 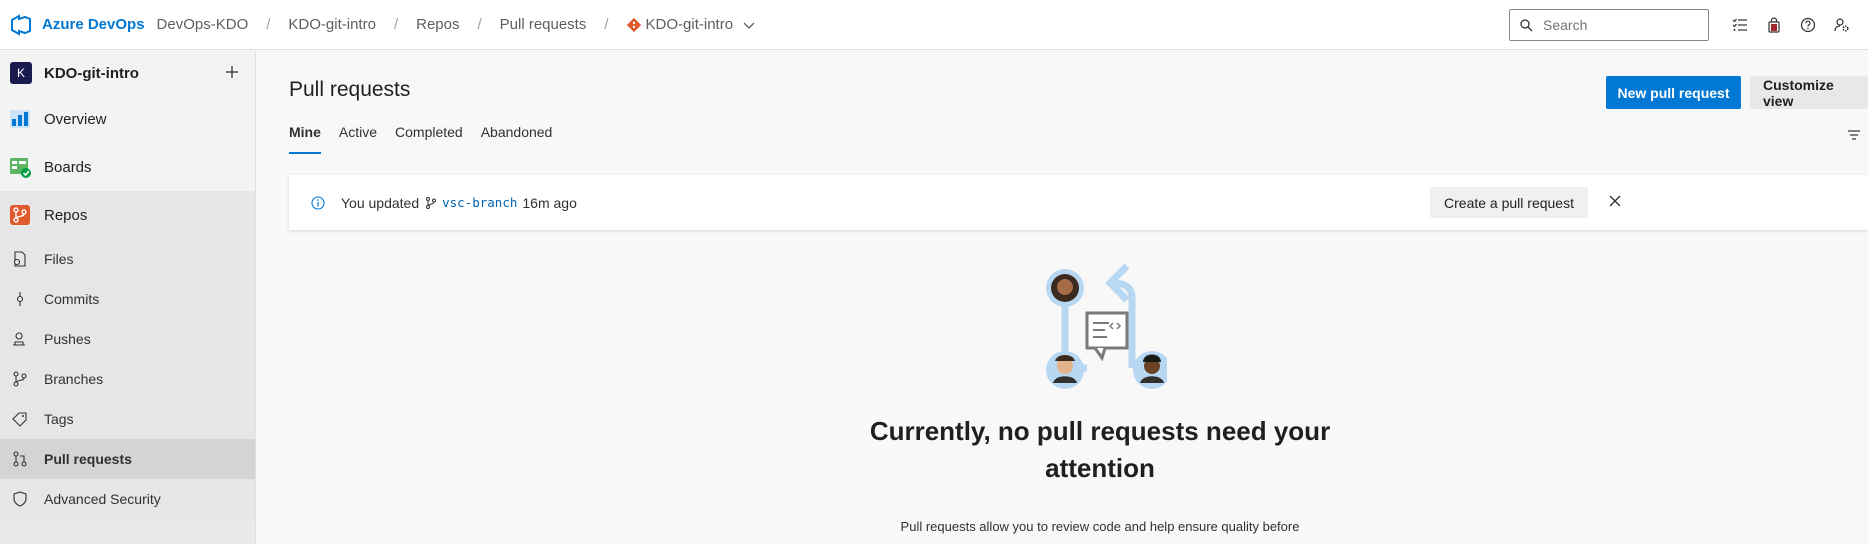 I want to click on azure-devops-logo-icon, so click(x=21, y=24).